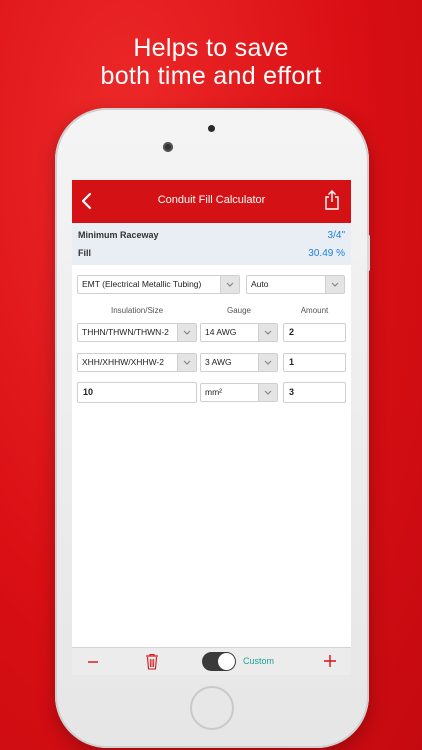  What do you see at coordinates (314, 332) in the screenshot?
I see `amount-input: 2` at bounding box center [314, 332].